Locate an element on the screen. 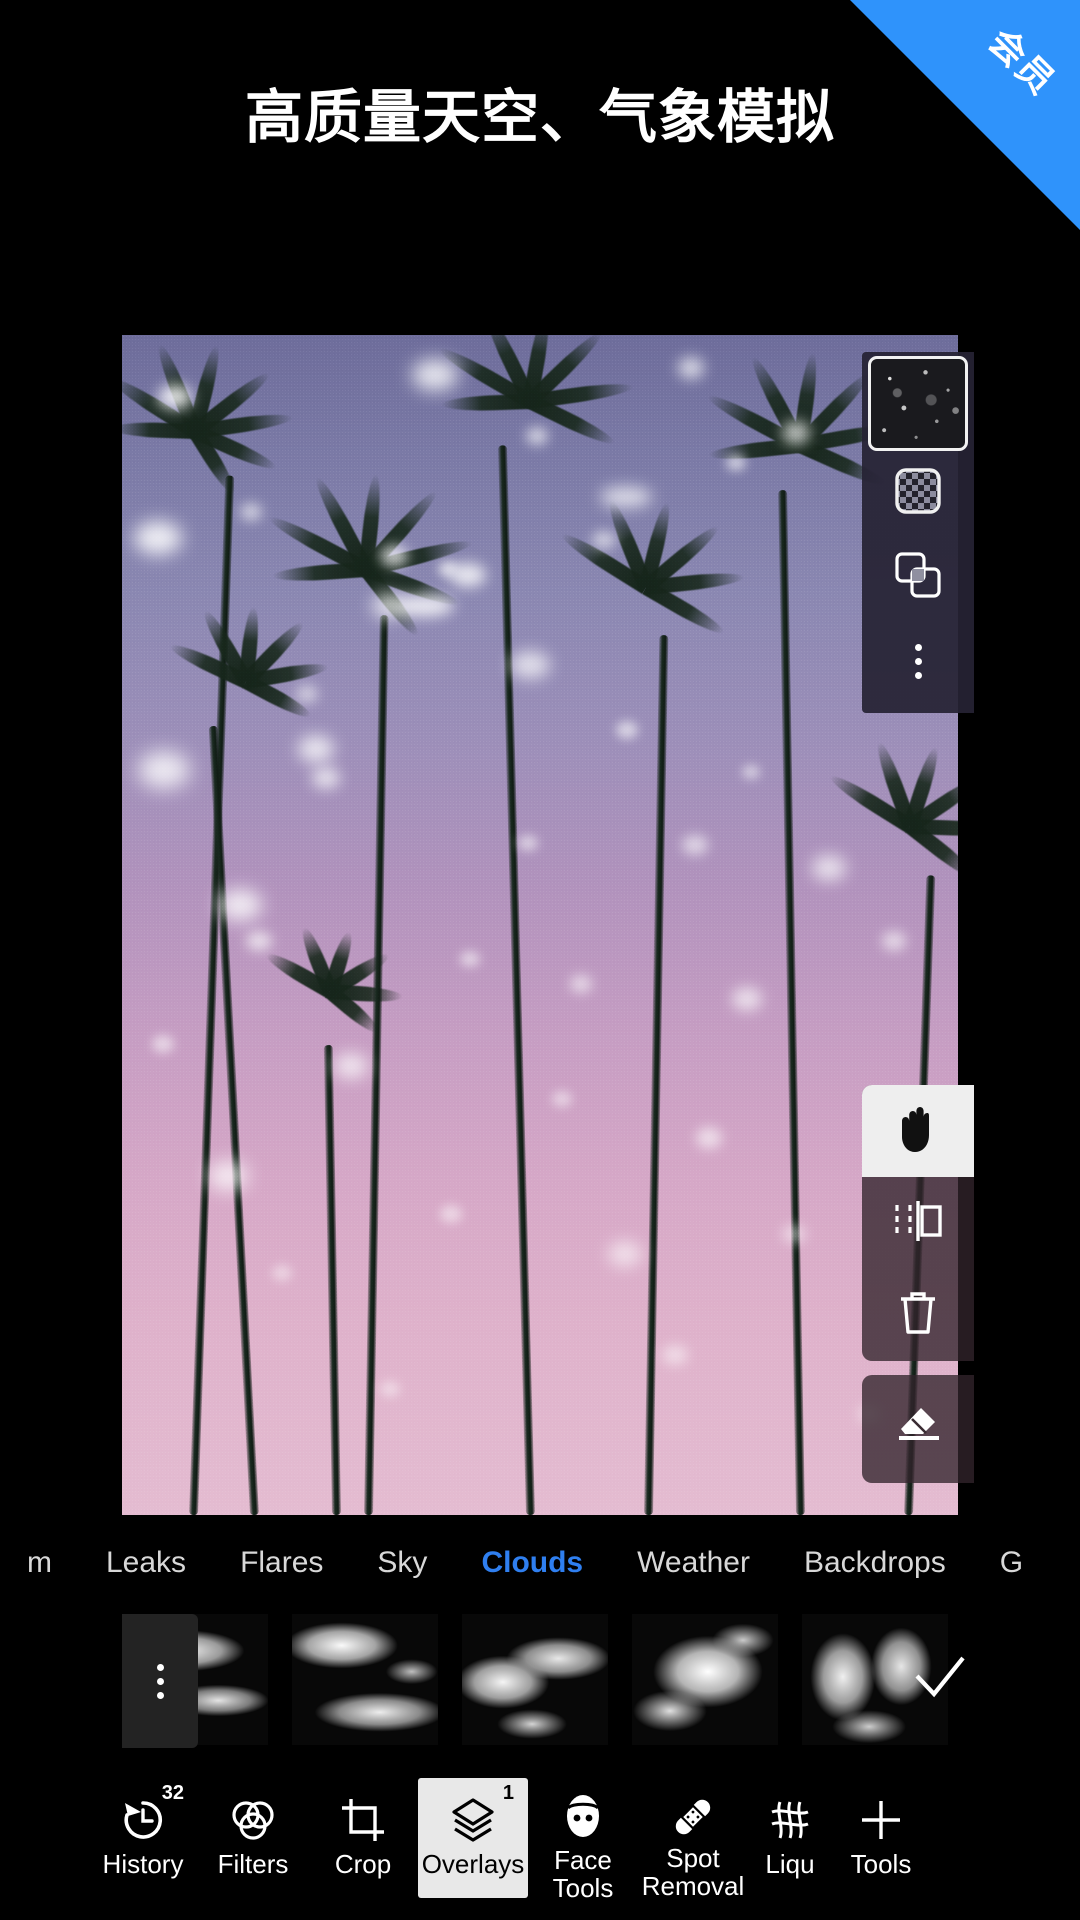  layer-blend-mode-button is located at coordinates (918, 577).